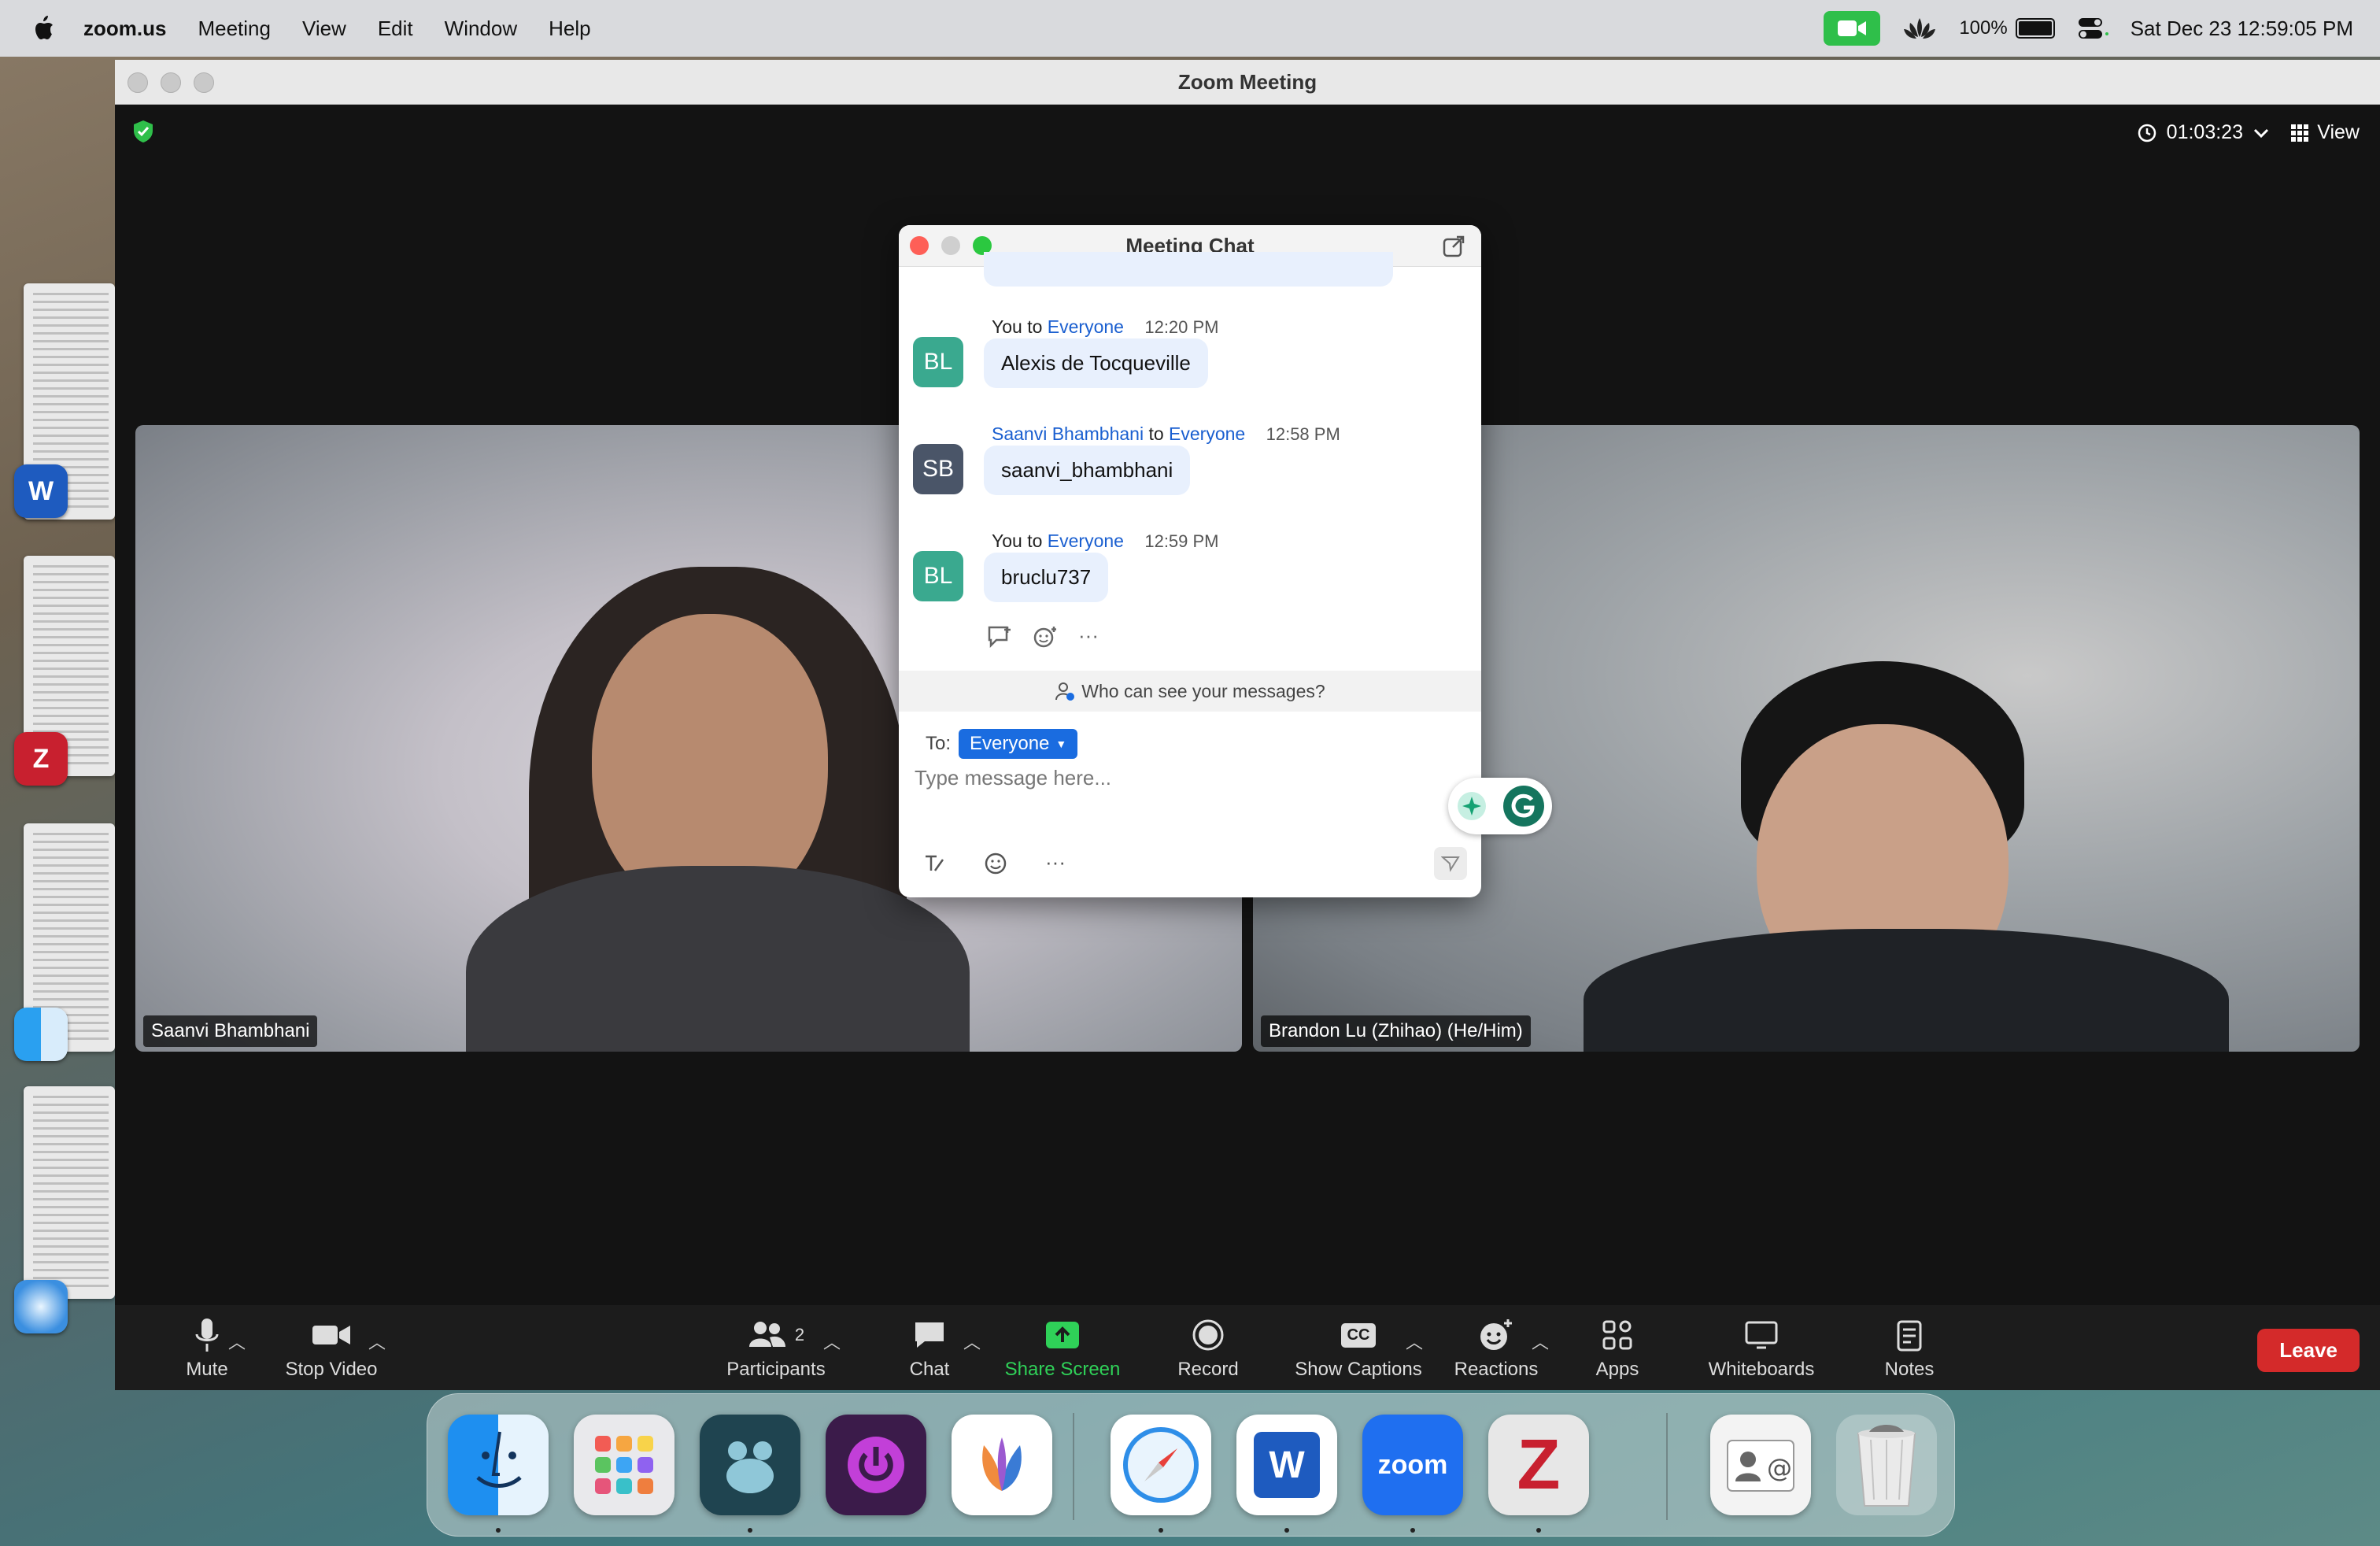 The width and height of the screenshot is (2380, 1546). I want to click on message-sender: Saanvi Bhambhani, so click(1068, 433).